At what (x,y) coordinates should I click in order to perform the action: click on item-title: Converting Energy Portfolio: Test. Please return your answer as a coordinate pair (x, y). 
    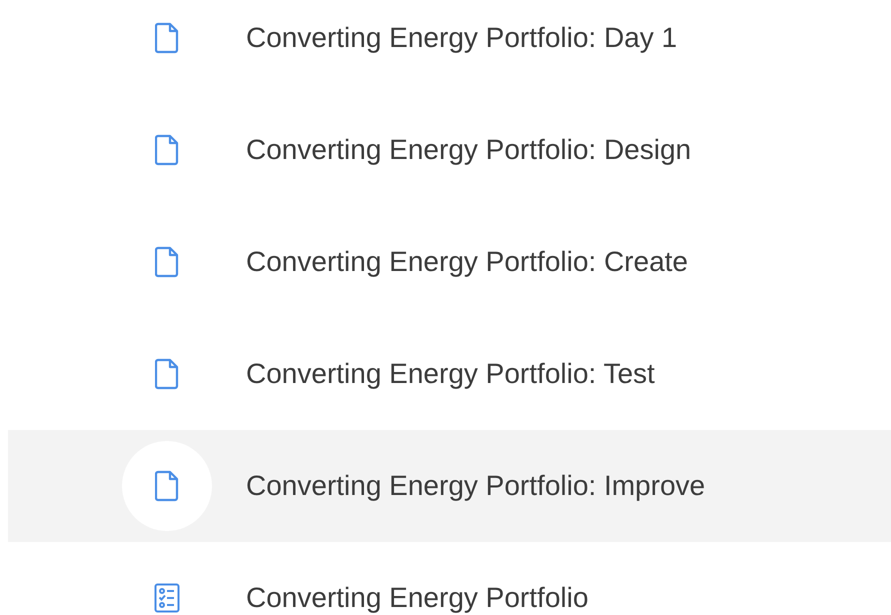
    Looking at the image, I should click on (450, 374).